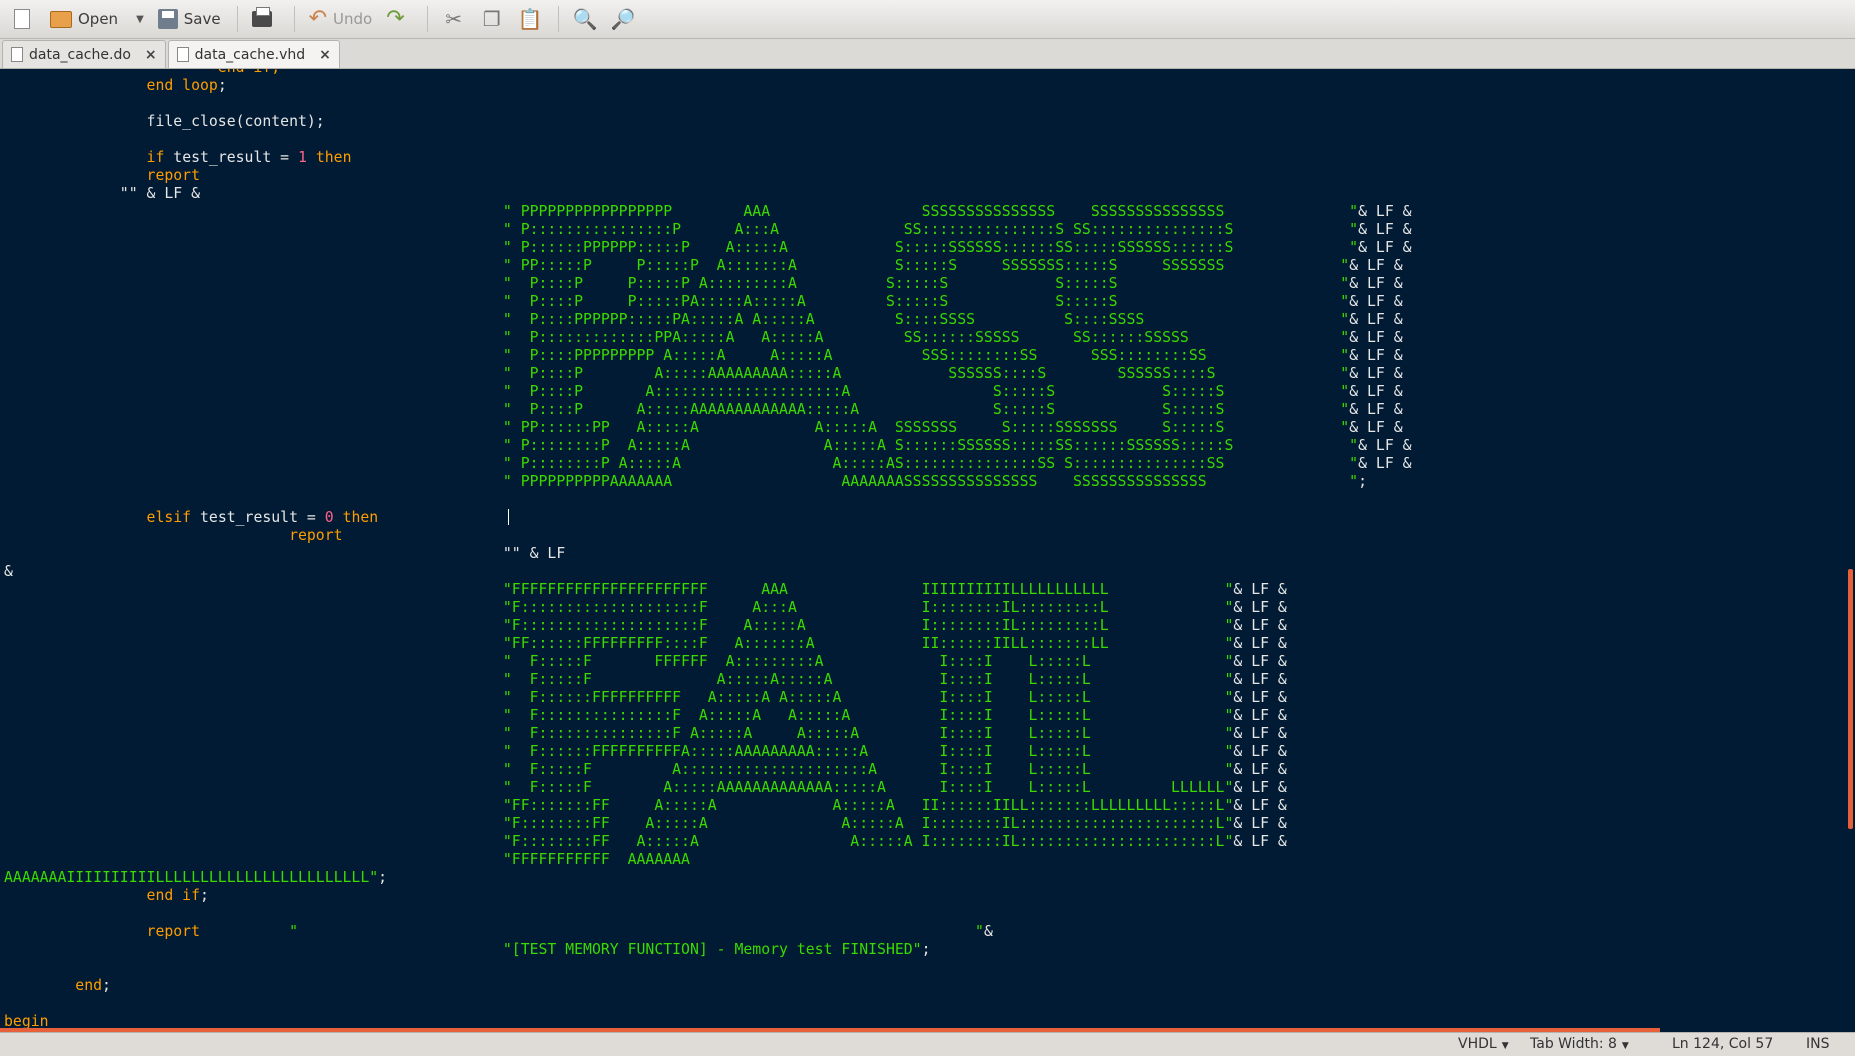 The image size is (1855, 1056). I want to click on code-token: "" & LF, so click(285, 553).